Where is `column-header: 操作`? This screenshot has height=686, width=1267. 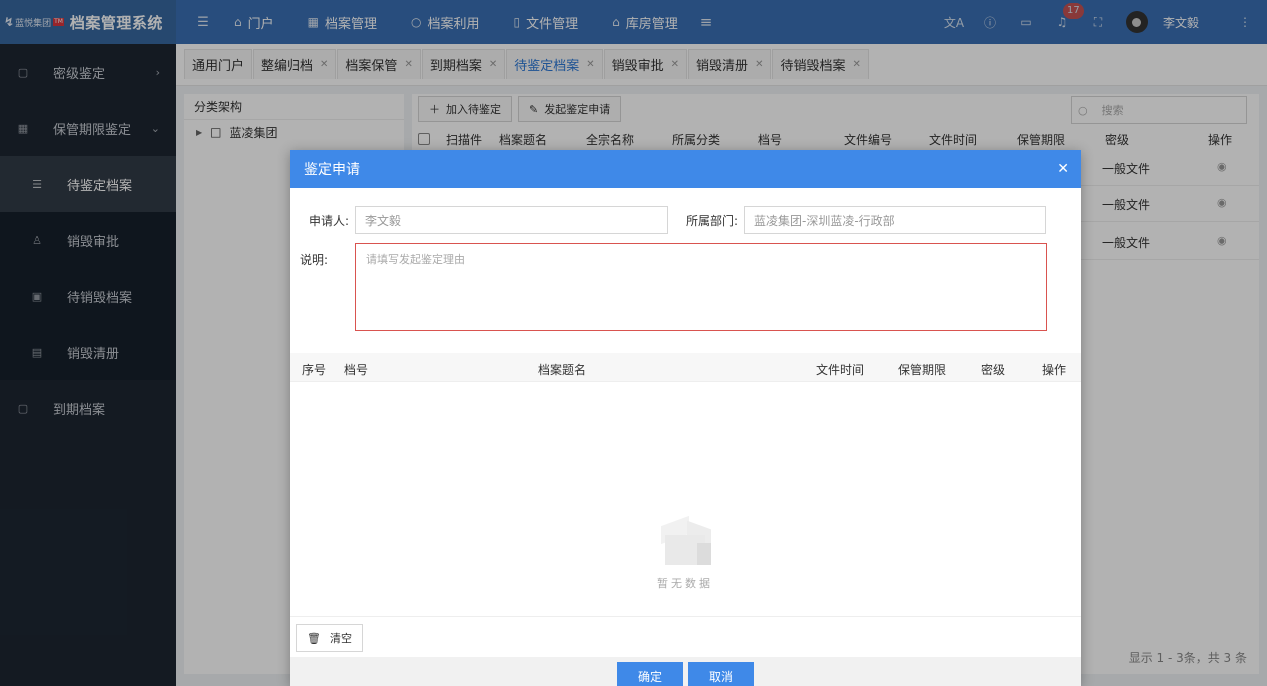
column-header: 操作 is located at coordinates (1054, 370).